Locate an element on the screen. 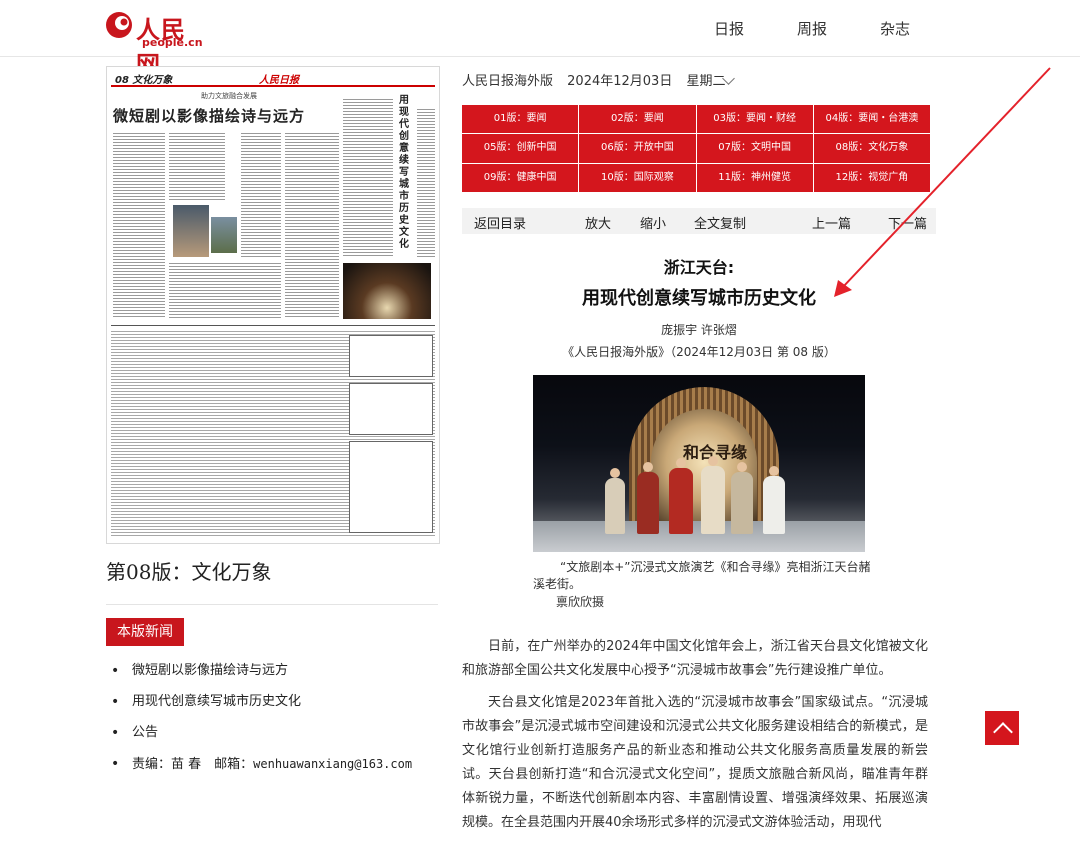 The image size is (1080, 843). edition-link: 07版：文明中国 is located at coordinates (754, 148).